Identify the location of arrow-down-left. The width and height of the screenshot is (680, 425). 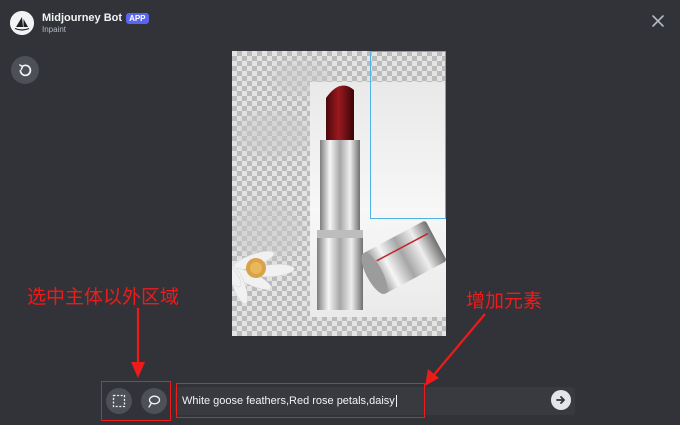
(138, 343).